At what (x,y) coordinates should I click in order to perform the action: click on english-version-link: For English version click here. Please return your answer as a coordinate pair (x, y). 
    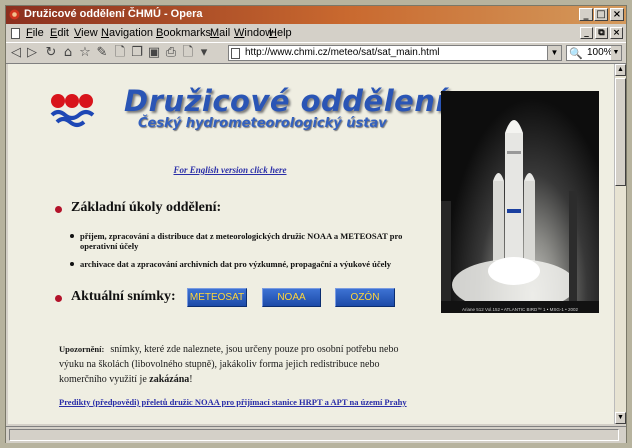
    Looking at the image, I should click on (230, 170).